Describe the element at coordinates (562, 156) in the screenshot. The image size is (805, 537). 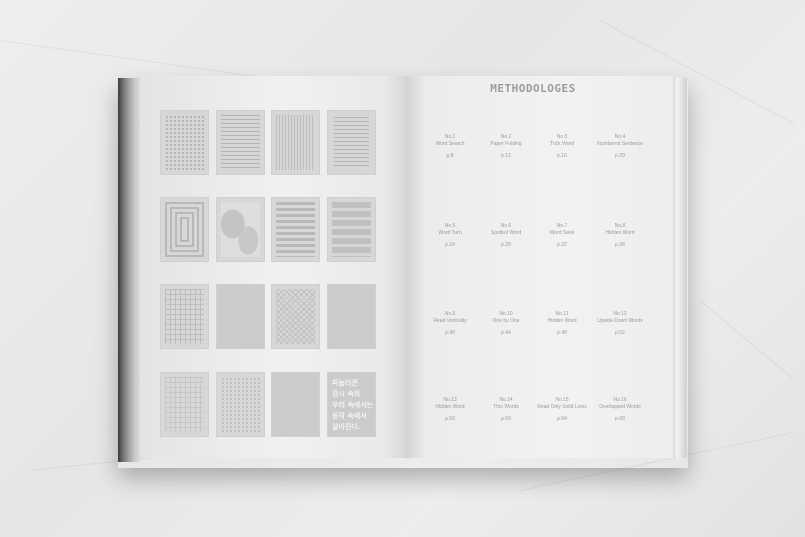
I see `toc-page: p.16` at that location.